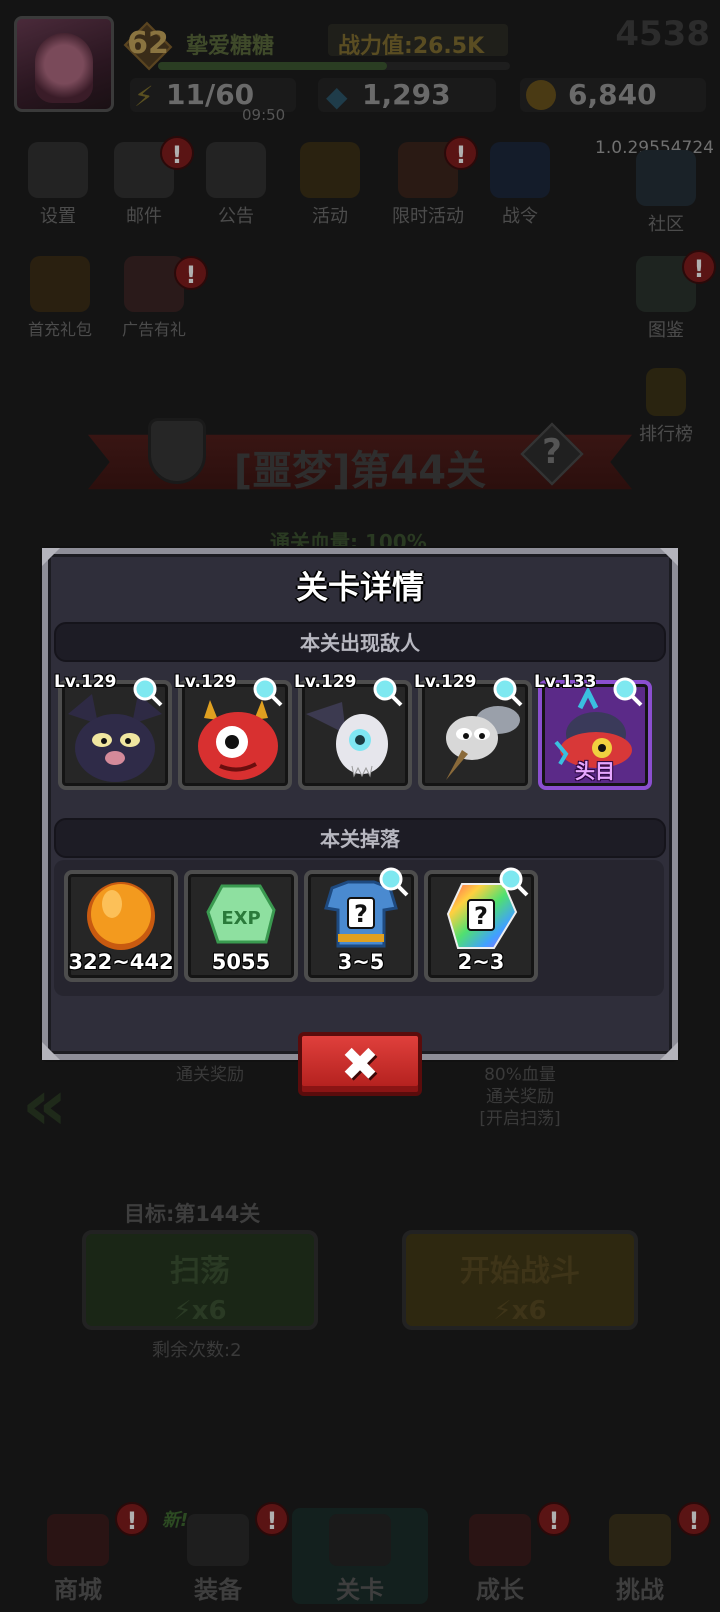 Image resolution: width=720 pixels, height=1612 pixels. I want to click on menu-label: 设置, so click(58, 216).